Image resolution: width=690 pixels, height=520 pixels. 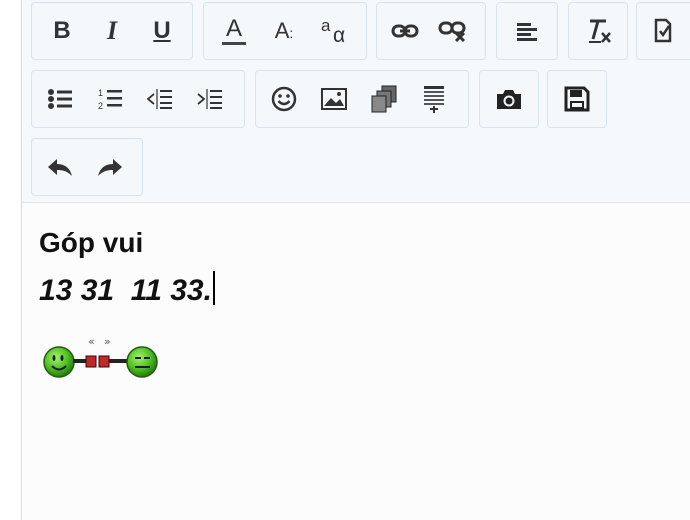 I want to click on font-color-icon: A, so click(x=234, y=29).